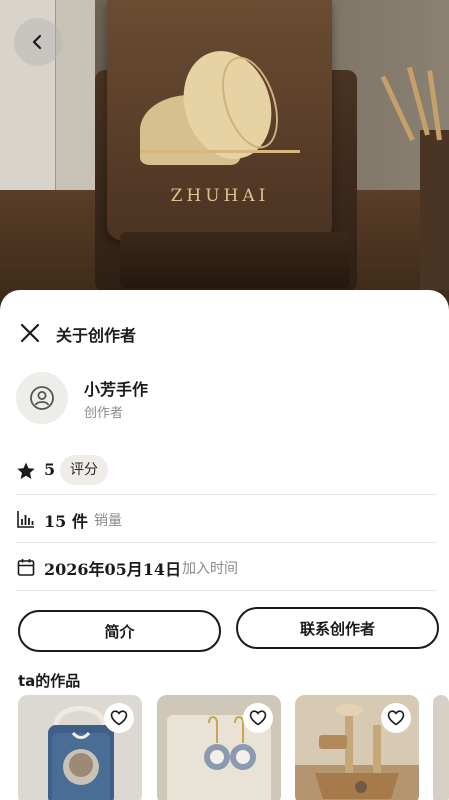  What do you see at coordinates (220, 196) in the screenshot?
I see `product-engraving: ZHUHAI` at bounding box center [220, 196].